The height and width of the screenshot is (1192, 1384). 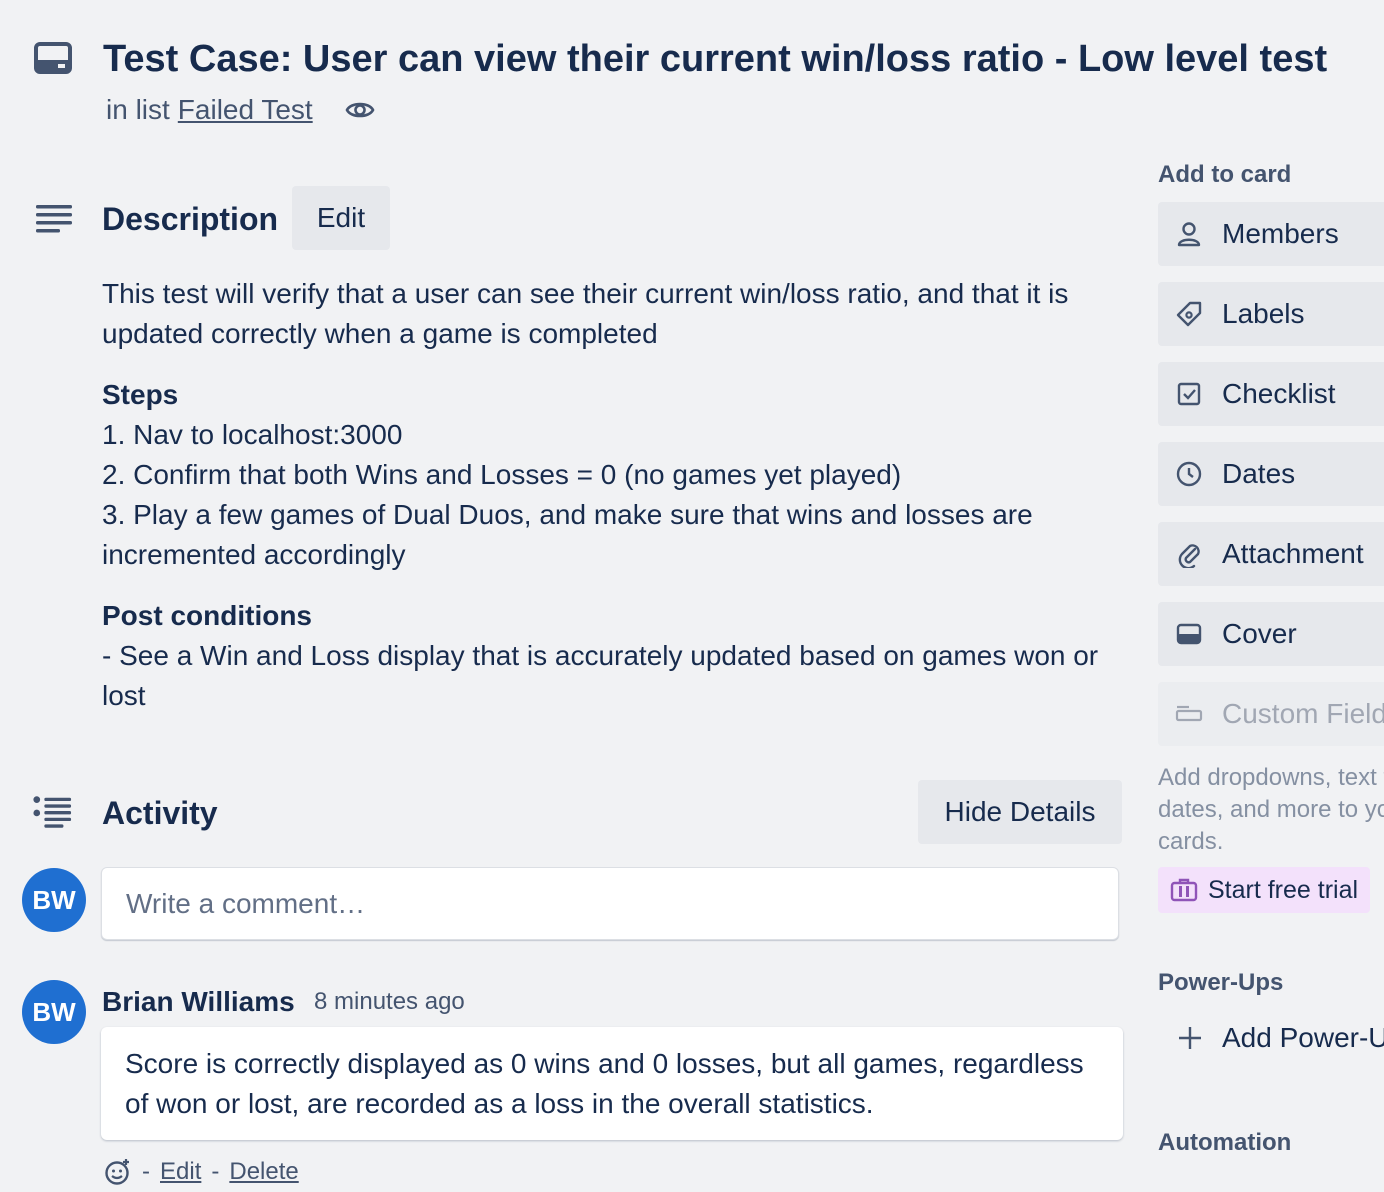 What do you see at coordinates (53, 58) in the screenshot?
I see `card-icon` at bounding box center [53, 58].